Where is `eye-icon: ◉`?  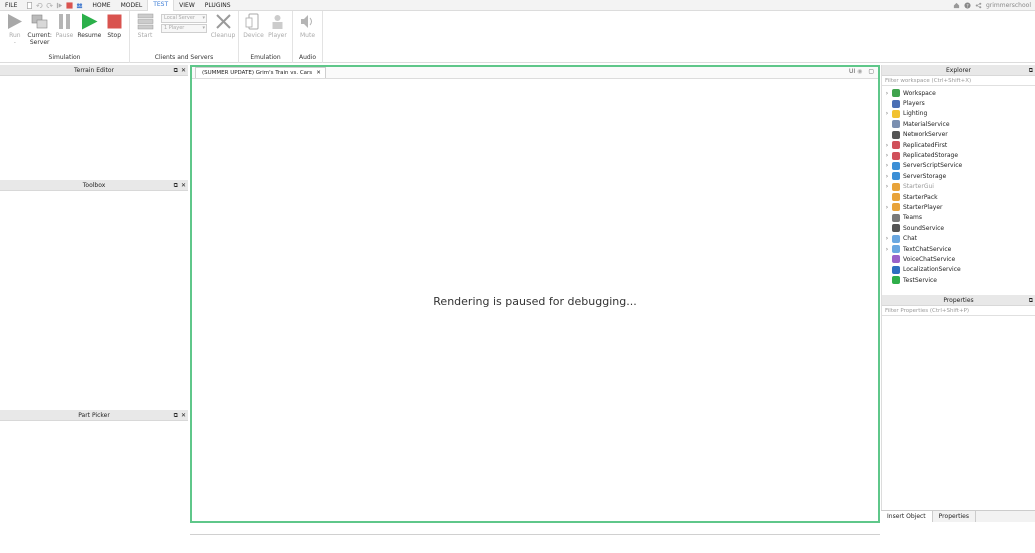
eye-icon: ◉ is located at coordinates (860, 71).